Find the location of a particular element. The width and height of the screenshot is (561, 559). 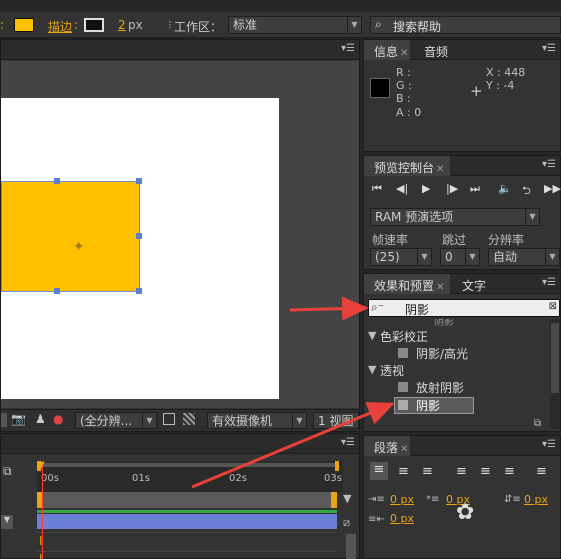

resolution-label: 分辨率 is located at coordinates (506, 240).